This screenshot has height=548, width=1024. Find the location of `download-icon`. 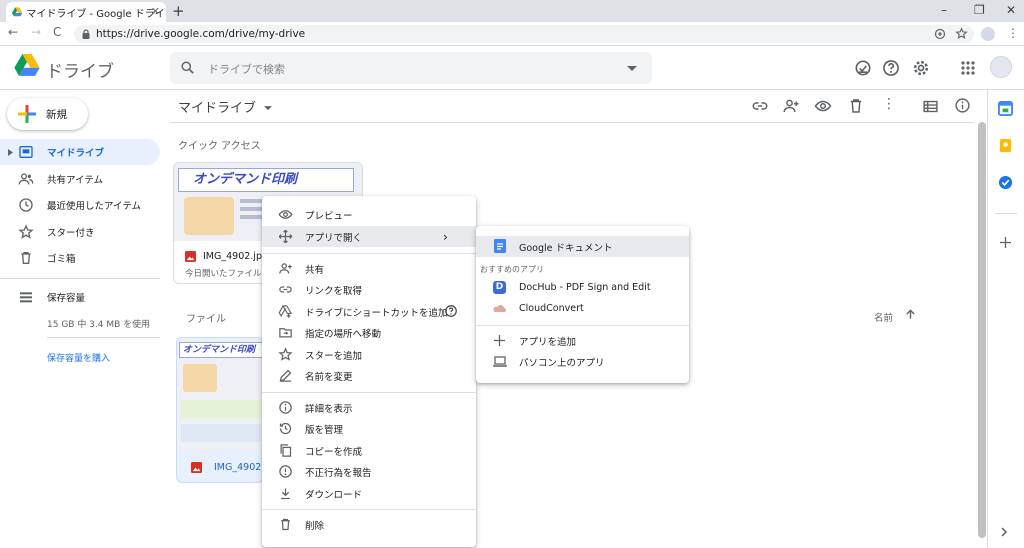

download-icon is located at coordinates (285, 494).